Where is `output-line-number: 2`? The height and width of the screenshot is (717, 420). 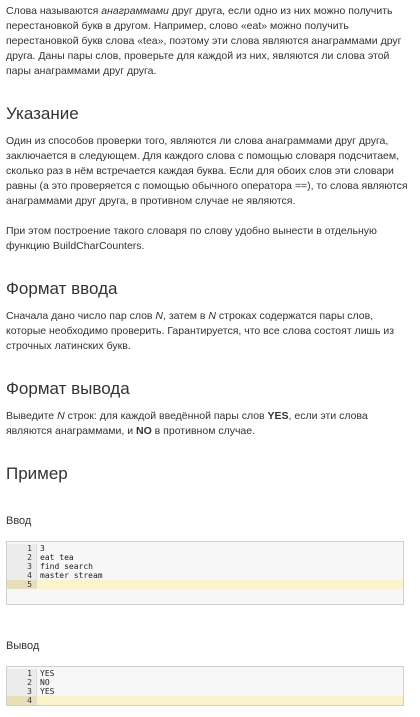
output-line-number: 2 is located at coordinates (22, 682).